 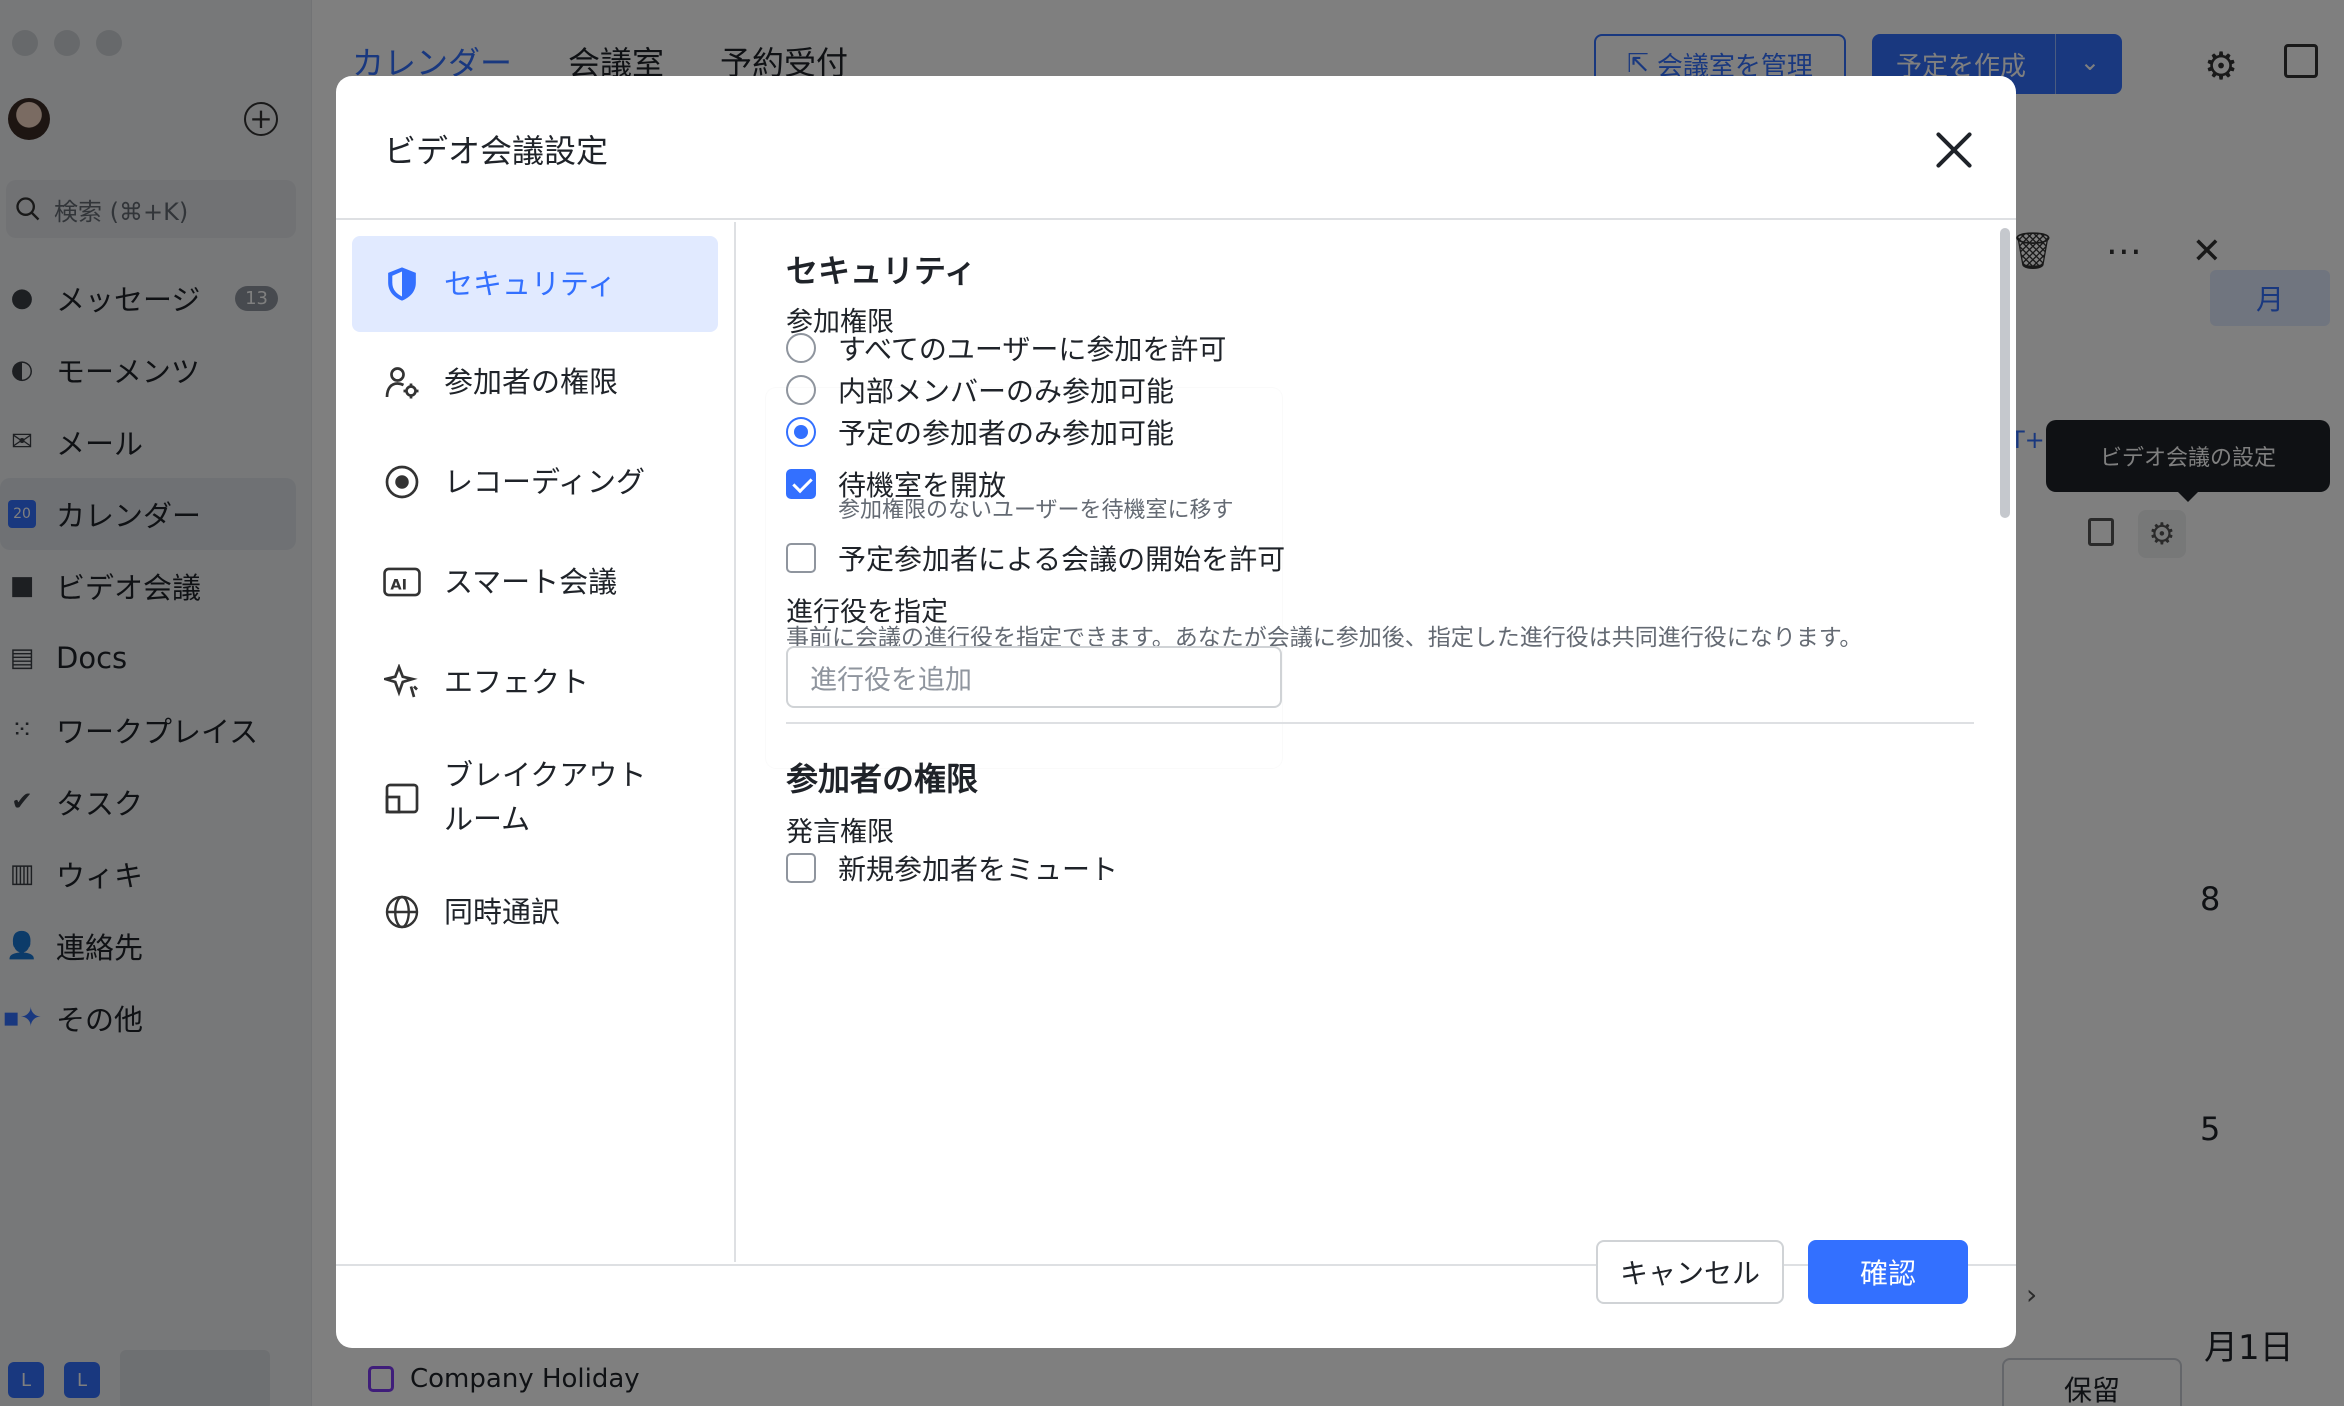 I want to click on close-icon, so click(x=1954, y=150).